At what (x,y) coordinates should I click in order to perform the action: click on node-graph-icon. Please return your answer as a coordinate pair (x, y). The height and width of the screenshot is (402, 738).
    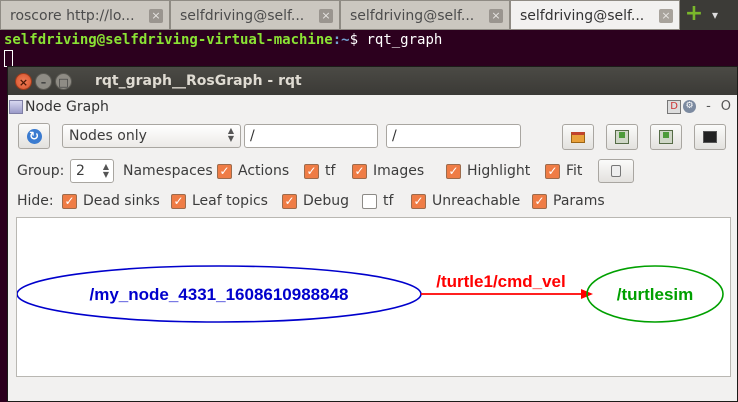
    Looking at the image, I should click on (16, 107).